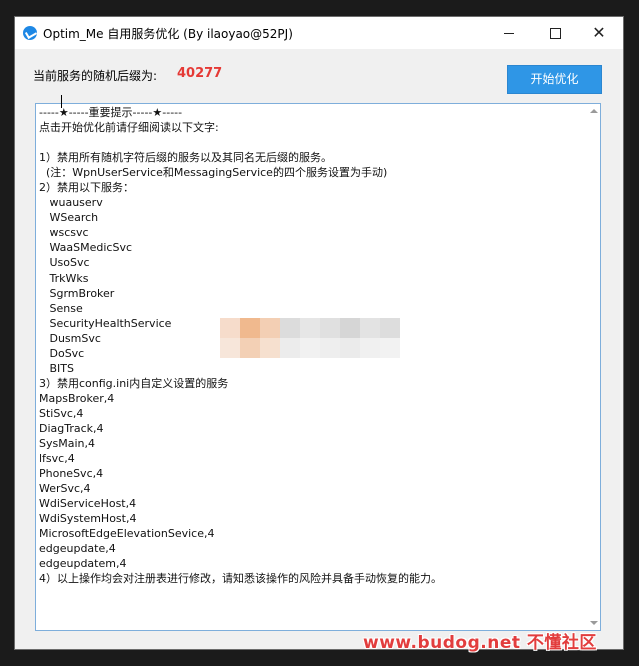 The image size is (639, 666). I want to click on close-icon: ✕, so click(599, 32).